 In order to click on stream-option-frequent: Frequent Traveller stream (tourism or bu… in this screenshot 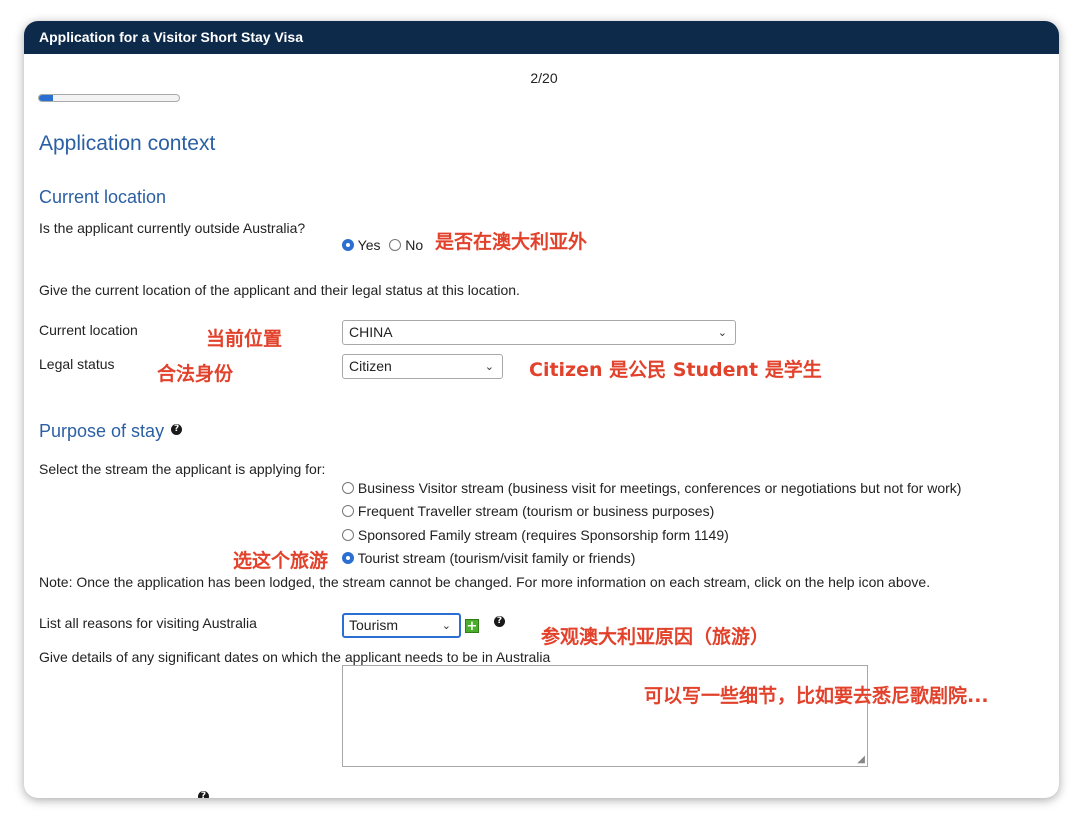, I will do `click(528, 511)`.